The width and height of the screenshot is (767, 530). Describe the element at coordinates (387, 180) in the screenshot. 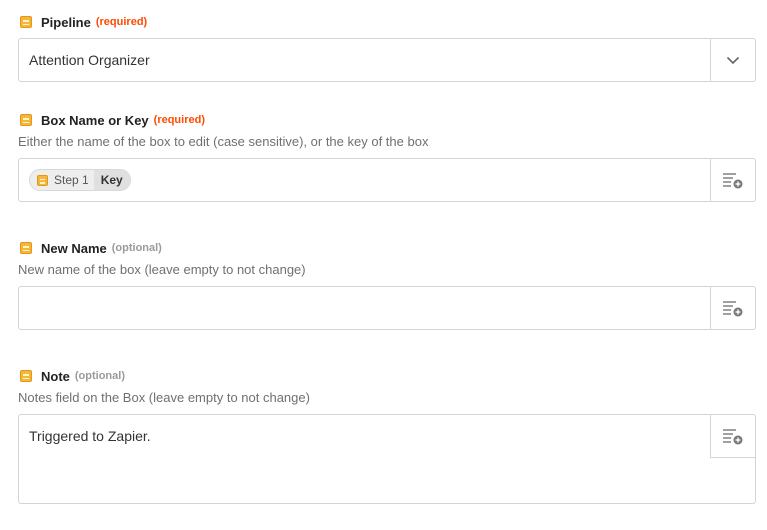

I see `box-name-input: Step 1 Key` at that location.